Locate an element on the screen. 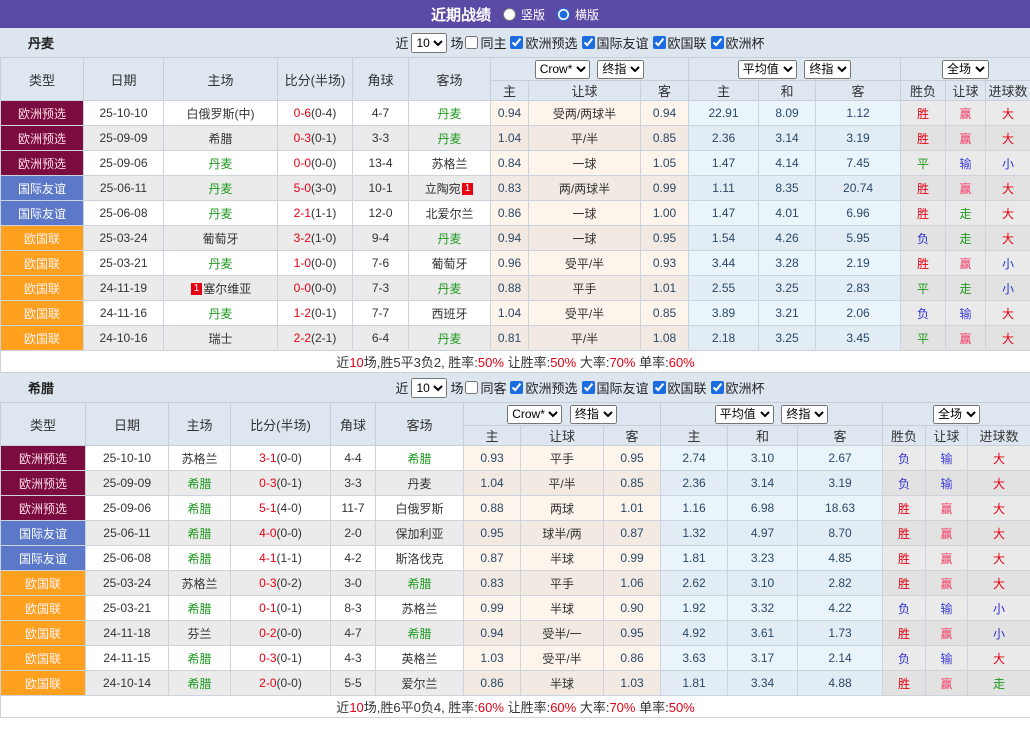 This screenshot has width=1030, height=730. home-team: 芬兰 is located at coordinates (199, 633).